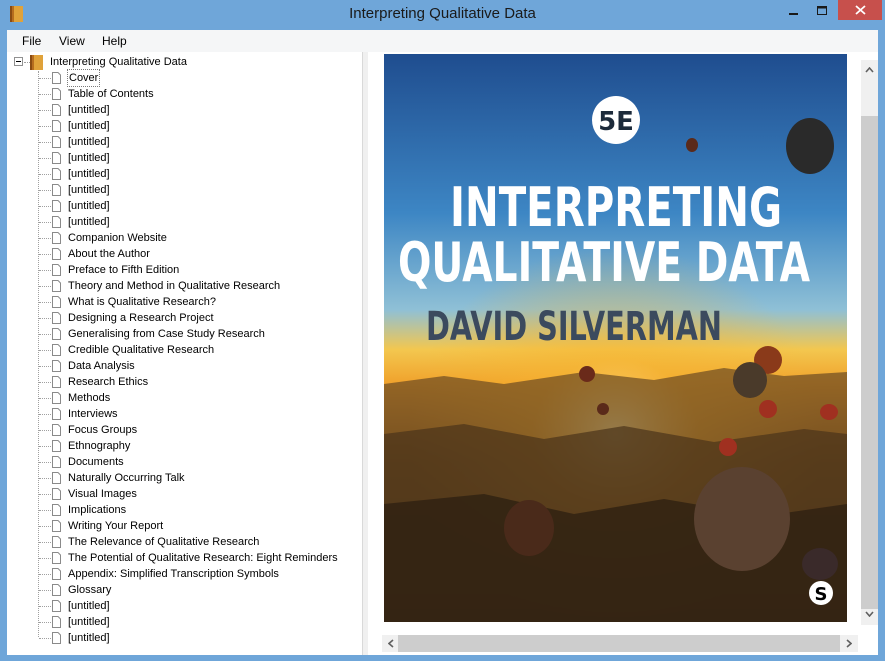  I want to click on tree-item: Table of Contents, so click(111, 94).